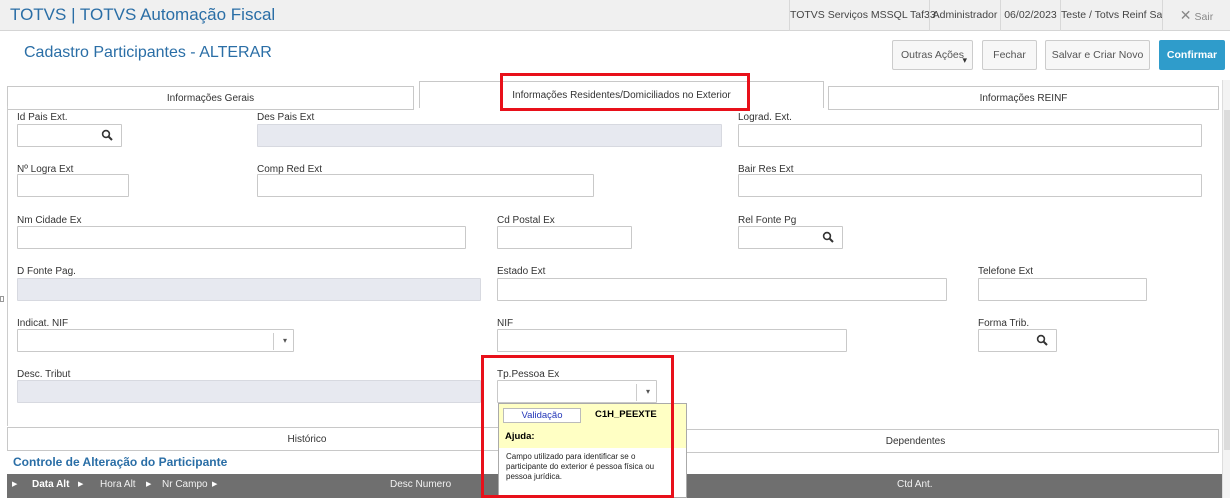  I want to click on col-data-alt: Data Alt, so click(50, 486).